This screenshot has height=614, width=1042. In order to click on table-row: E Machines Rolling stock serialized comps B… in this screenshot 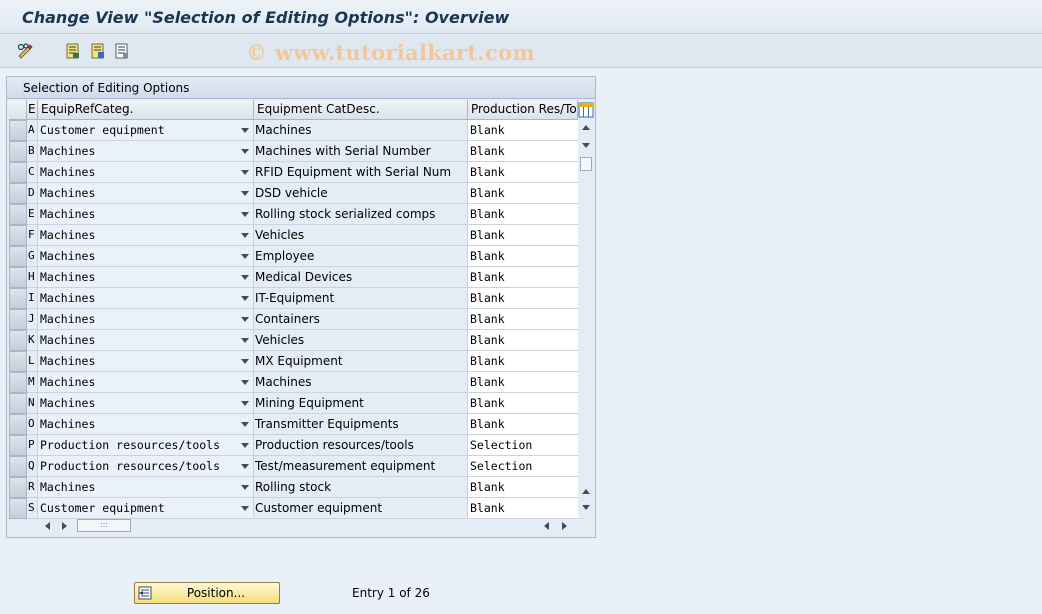, I will do `click(295, 214)`.